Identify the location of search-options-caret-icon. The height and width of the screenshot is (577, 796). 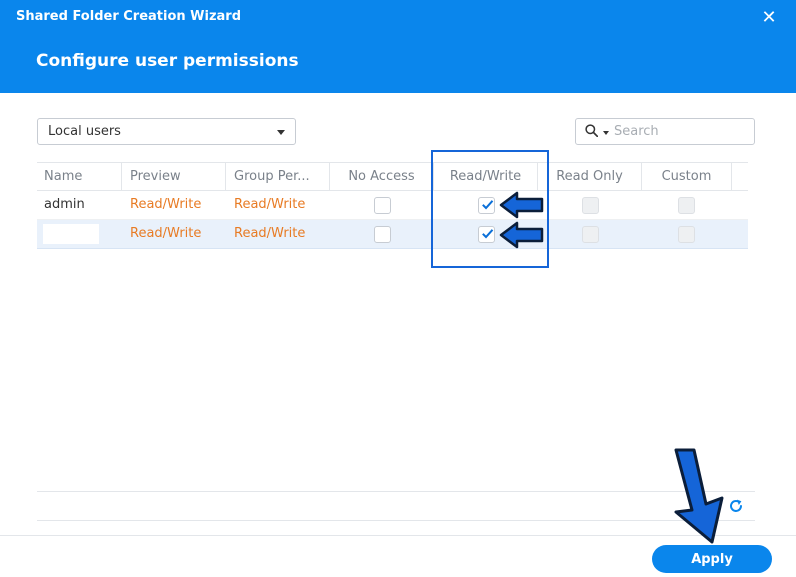
(606, 133).